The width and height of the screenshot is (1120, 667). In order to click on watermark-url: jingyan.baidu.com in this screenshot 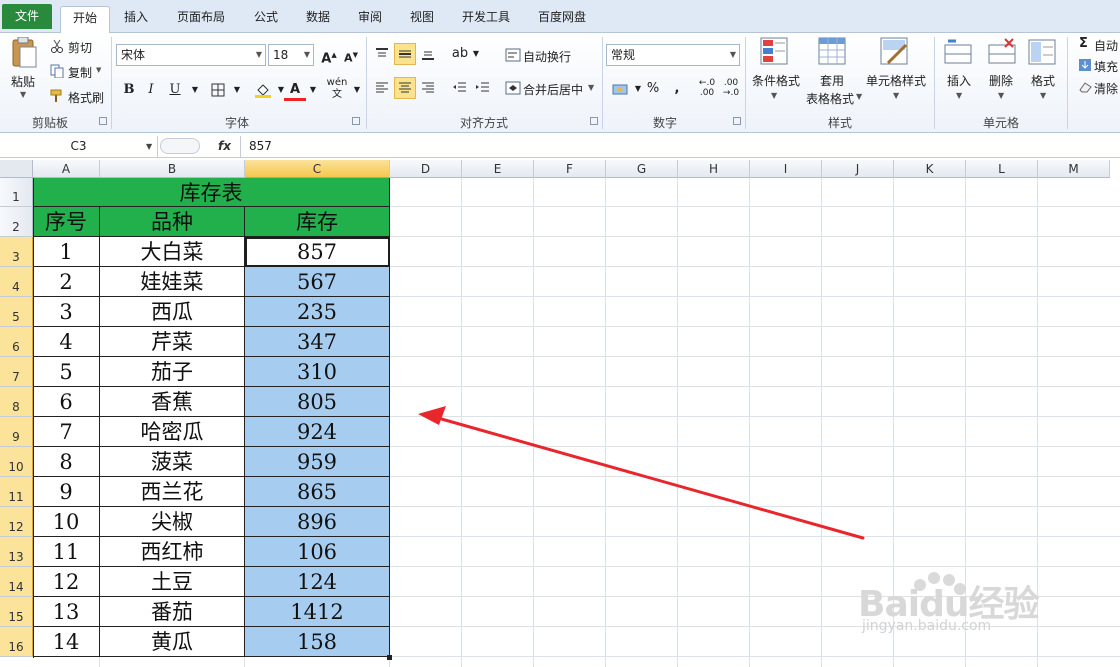, I will do `click(927, 626)`.